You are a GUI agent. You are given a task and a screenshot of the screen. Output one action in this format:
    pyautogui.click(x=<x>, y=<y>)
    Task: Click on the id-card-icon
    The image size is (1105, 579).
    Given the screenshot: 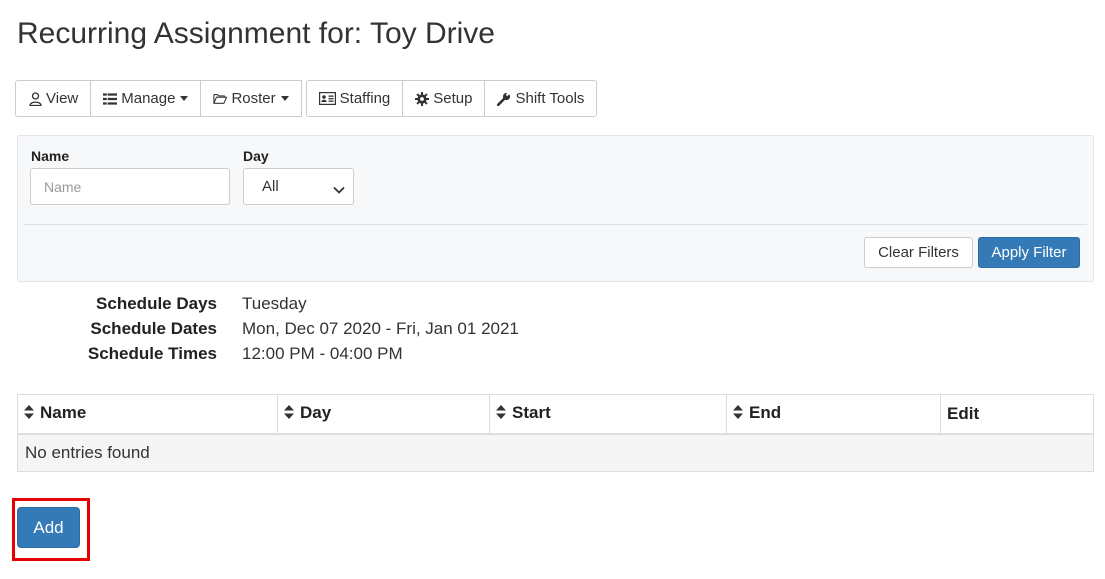 What is the action you would take?
    pyautogui.click(x=327, y=99)
    